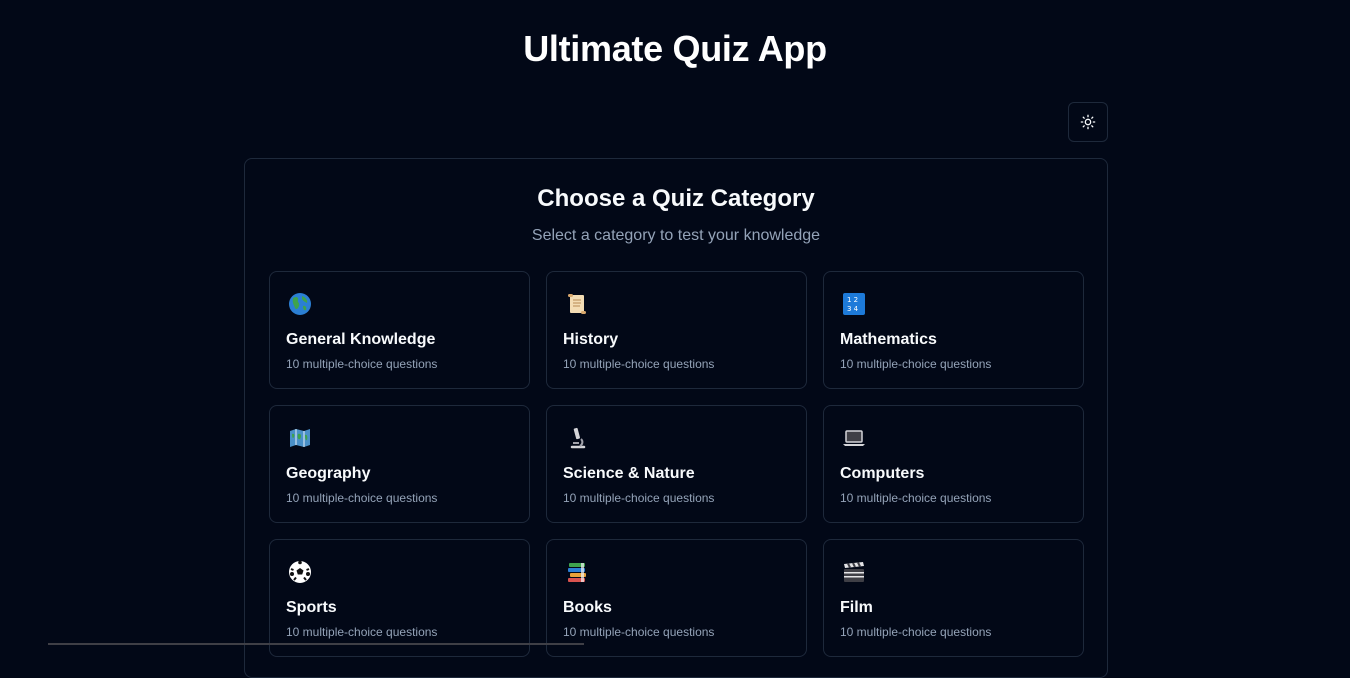 Image resolution: width=1350 pixels, height=678 pixels. I want to click on books-icon, so click(577, 572).